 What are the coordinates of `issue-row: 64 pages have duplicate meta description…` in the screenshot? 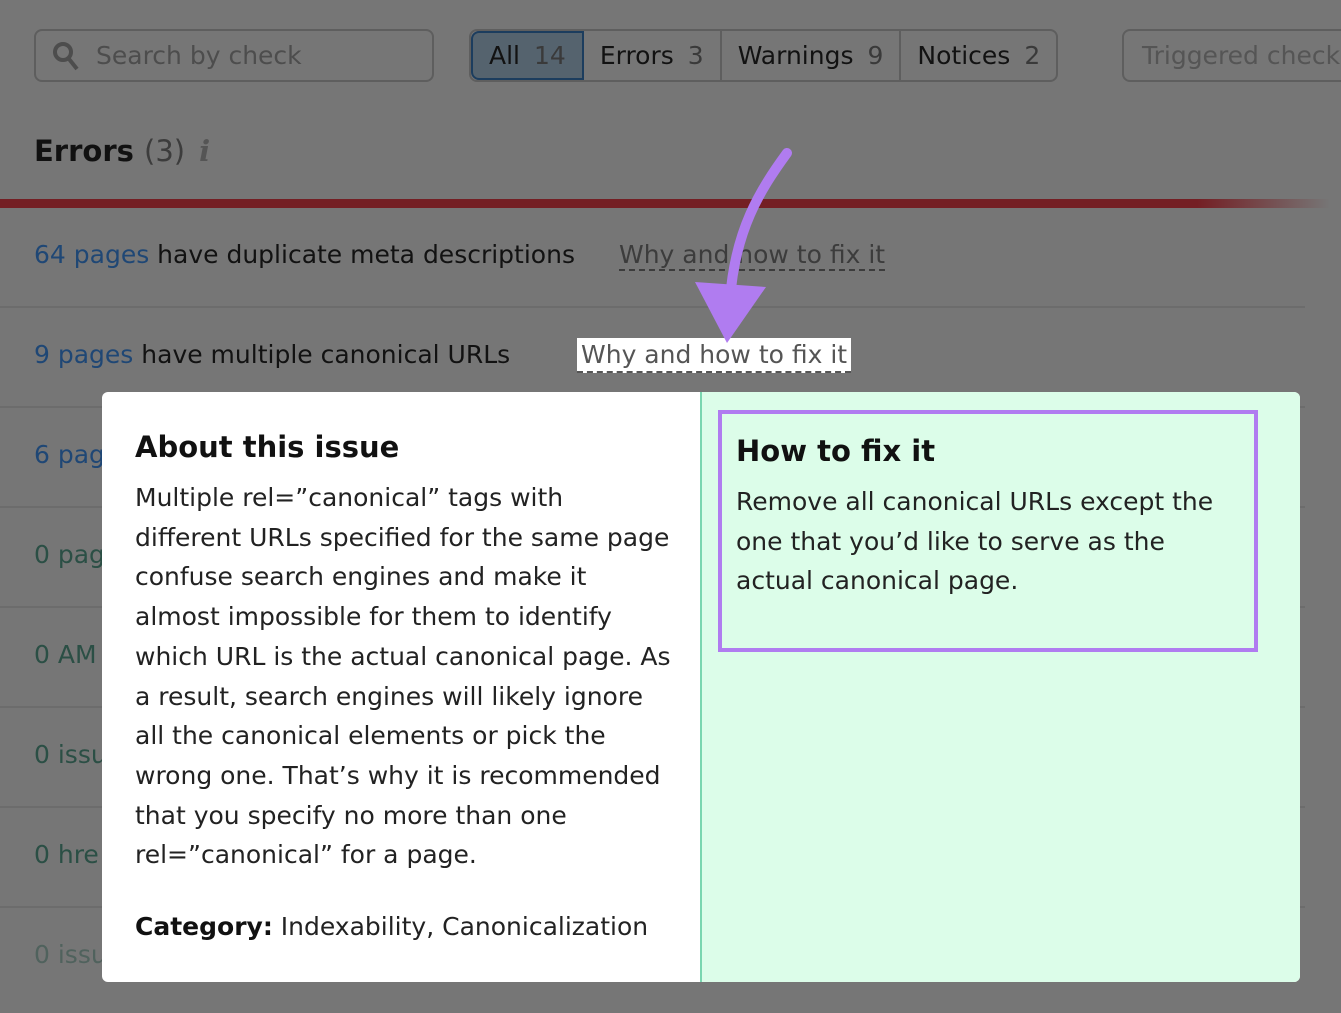 It's located at (460, 255).